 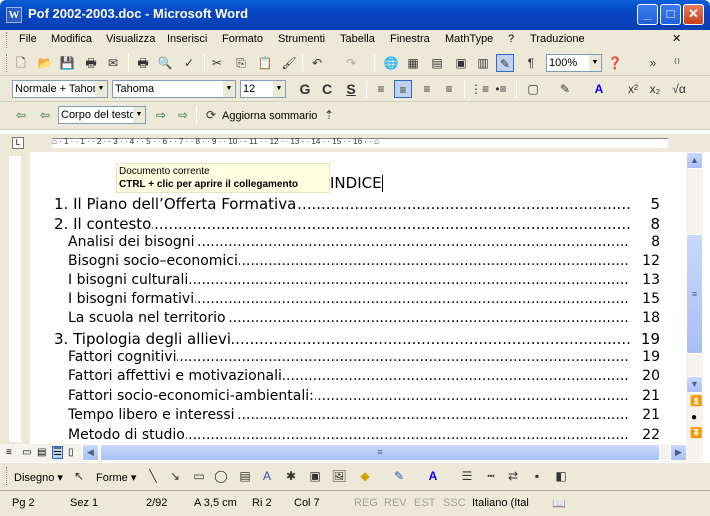 What do you see at coordinates (67, 63) in the screenshot?
I see `save-icon: 💾` at bounding box center [67, 63].